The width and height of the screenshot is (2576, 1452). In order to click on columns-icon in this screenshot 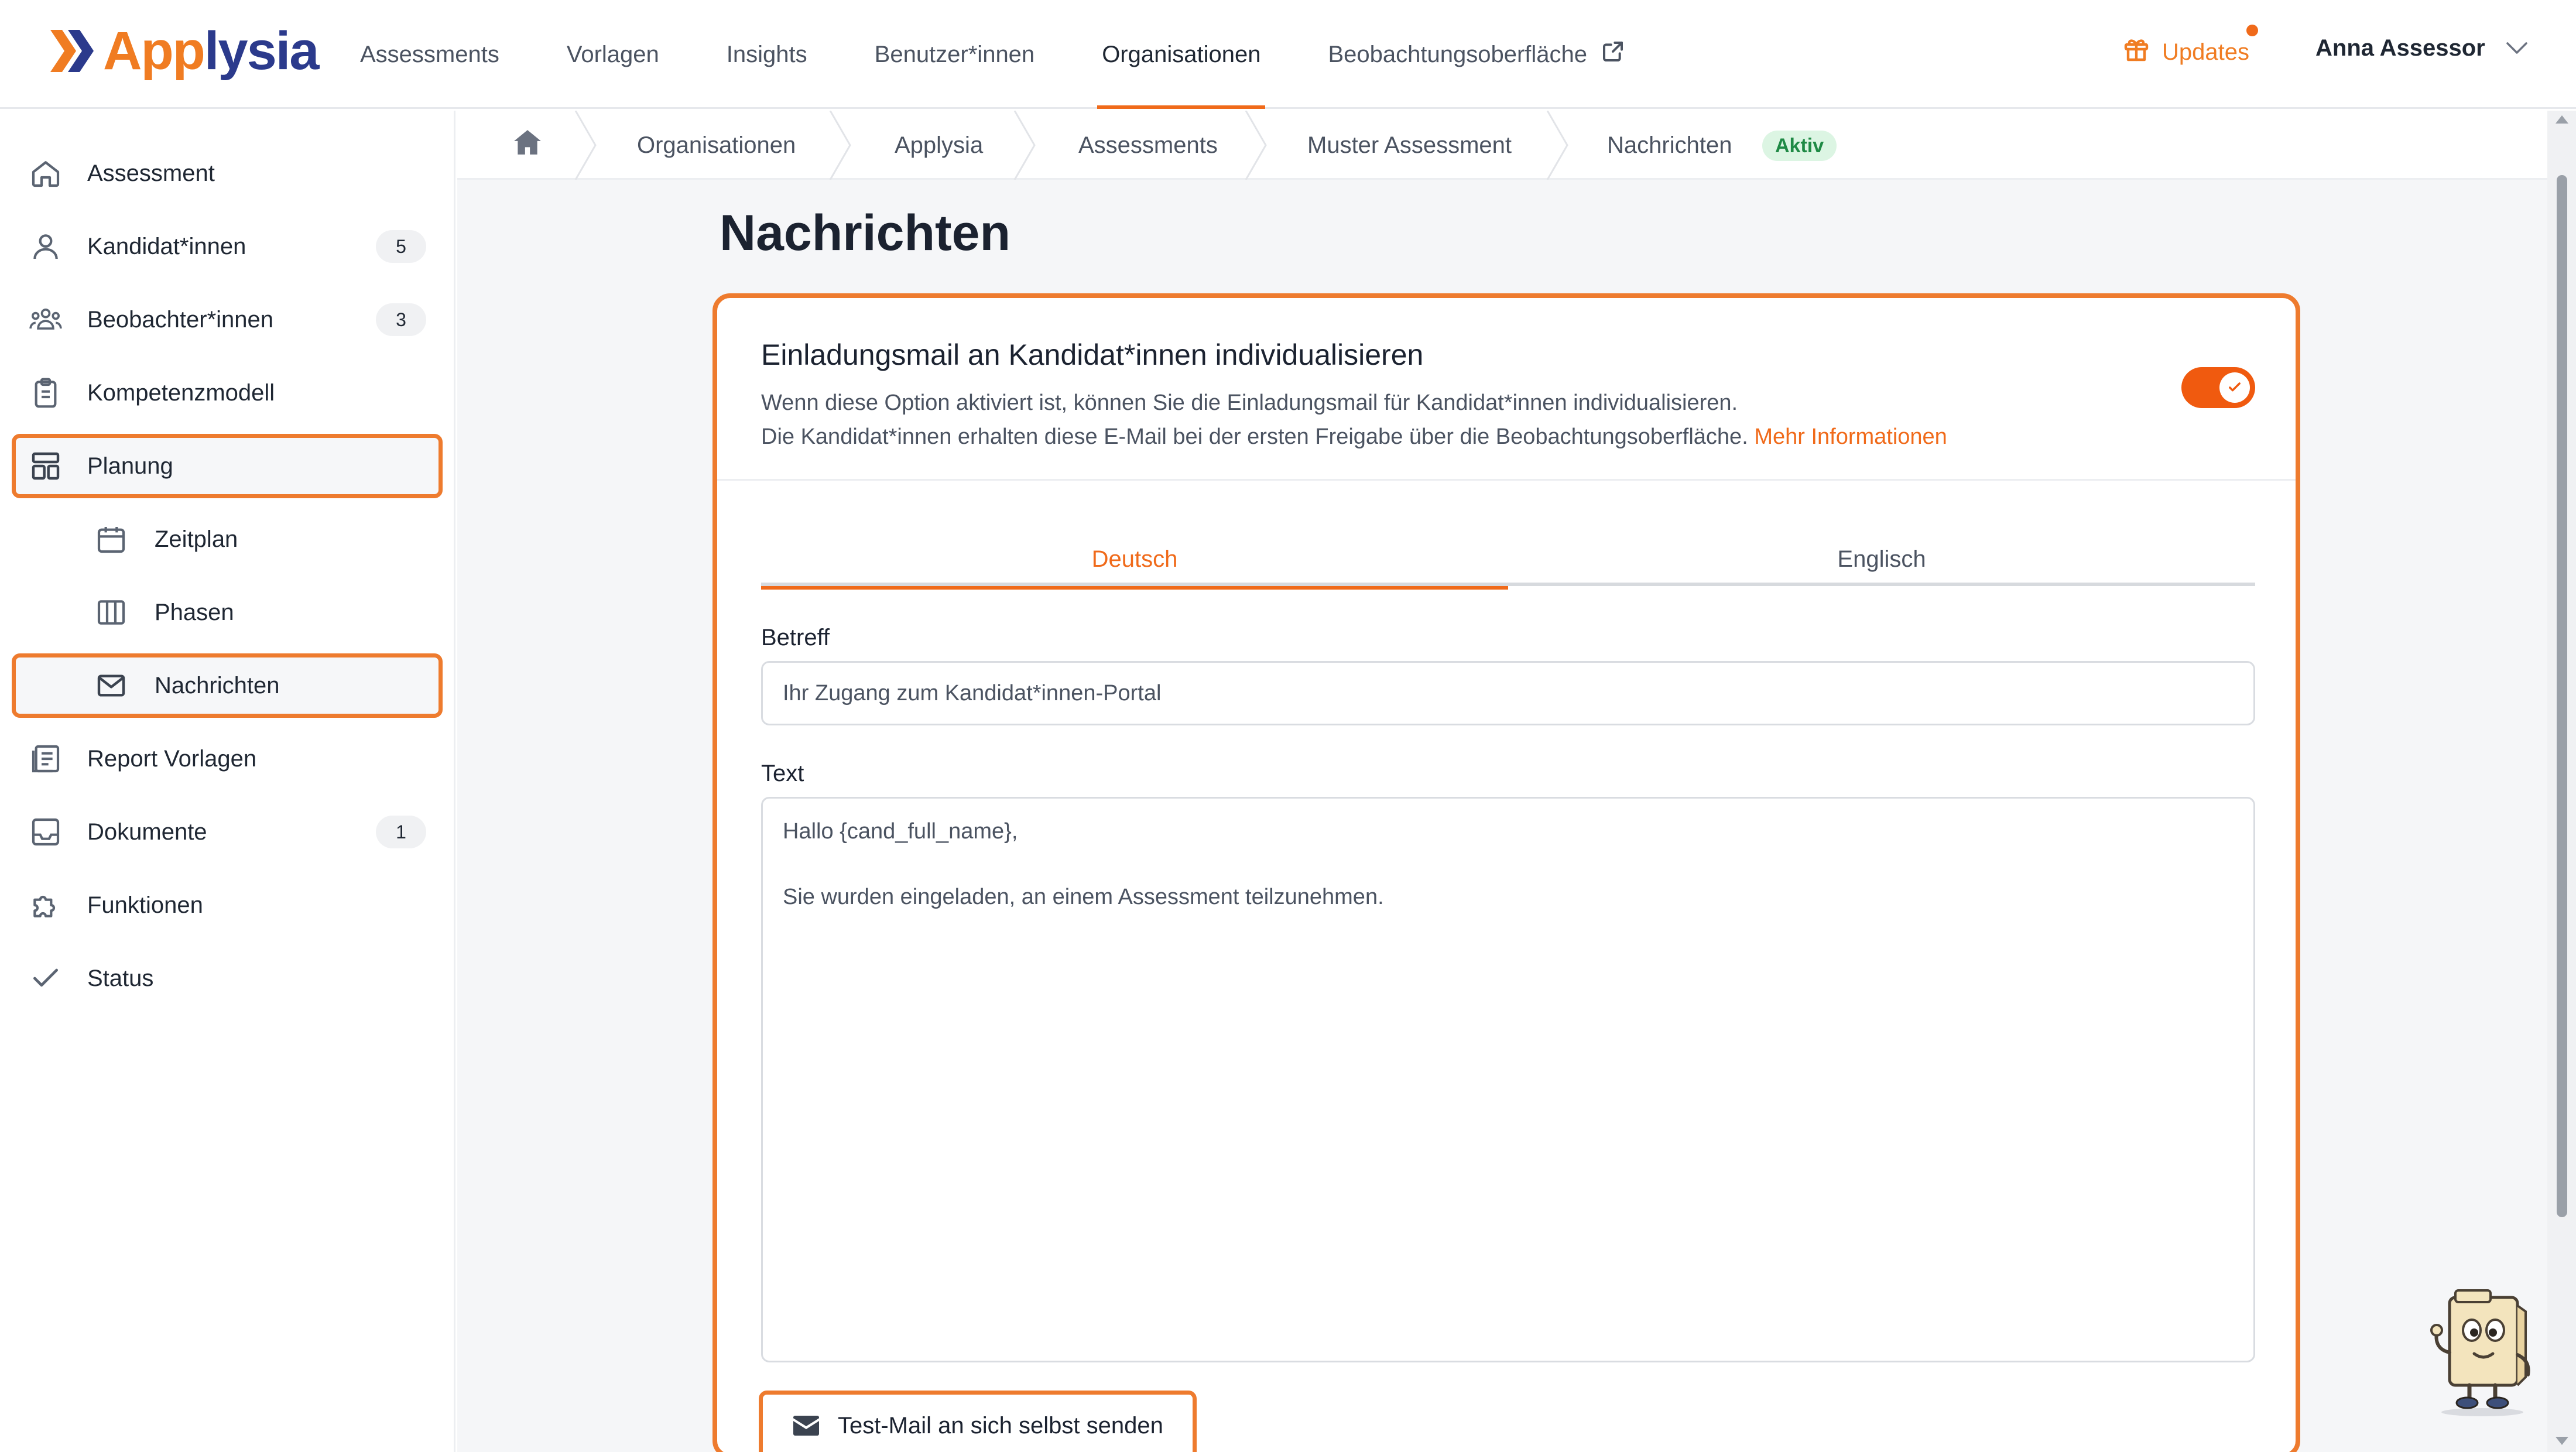, I will do `click(111, 612)`.